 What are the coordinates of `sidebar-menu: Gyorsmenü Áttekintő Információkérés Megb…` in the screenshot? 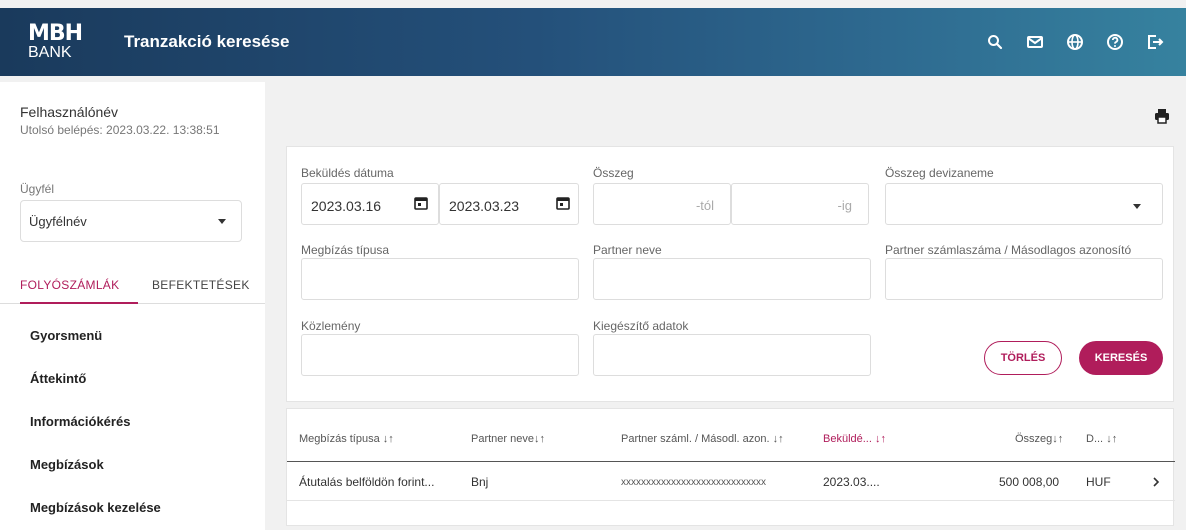 It's located at (132, 421).